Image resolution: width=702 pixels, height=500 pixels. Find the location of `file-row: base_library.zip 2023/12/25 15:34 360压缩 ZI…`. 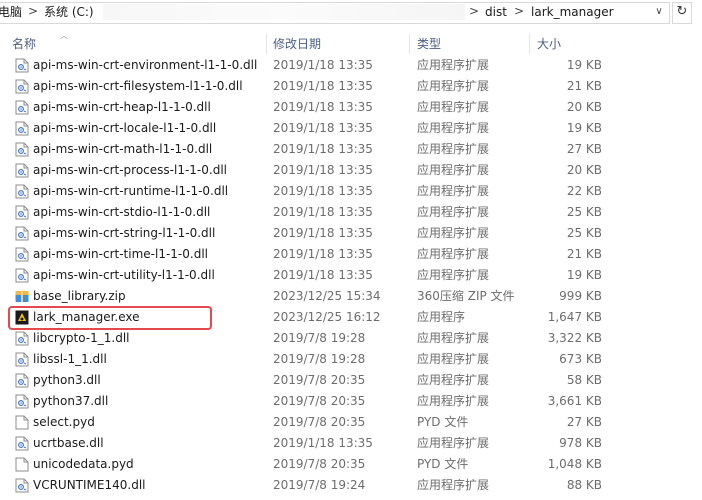

file-row: base_library.zip 2023/12/25 15:34 360压缩 ZI… is located at coordinates (310, 296).